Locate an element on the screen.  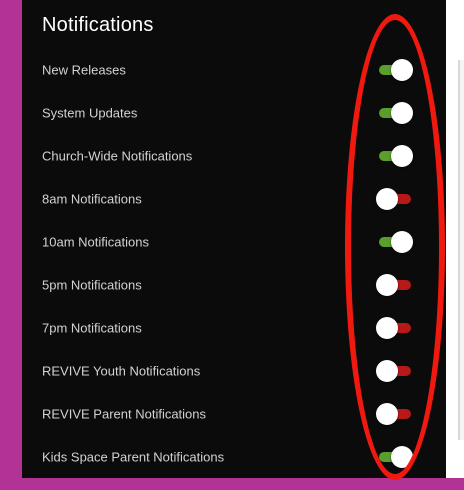
notification-row-8am: 8am Notifications is located at coordinates (234, 198).